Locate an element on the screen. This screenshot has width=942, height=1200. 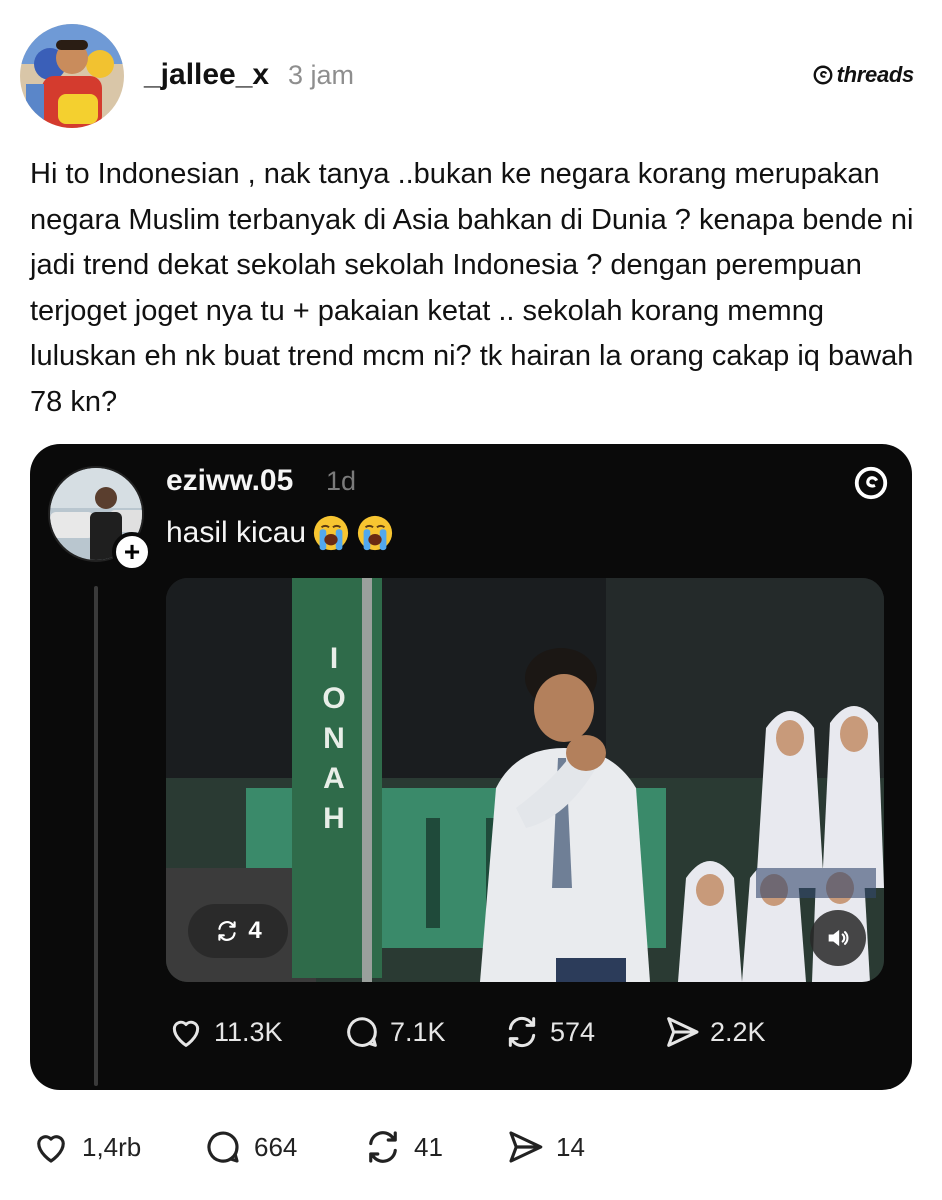
svg-text: O is located at coordinates (333, 698).